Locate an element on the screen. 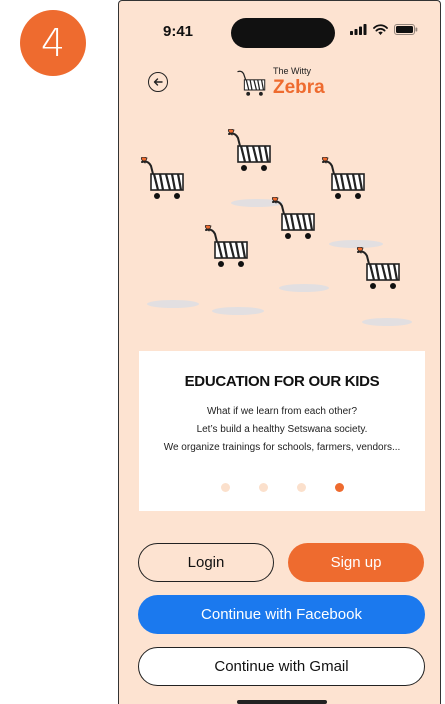 The image size is (445, 704). logo-subtitle: The Witty is located at coordinates (292, 71).